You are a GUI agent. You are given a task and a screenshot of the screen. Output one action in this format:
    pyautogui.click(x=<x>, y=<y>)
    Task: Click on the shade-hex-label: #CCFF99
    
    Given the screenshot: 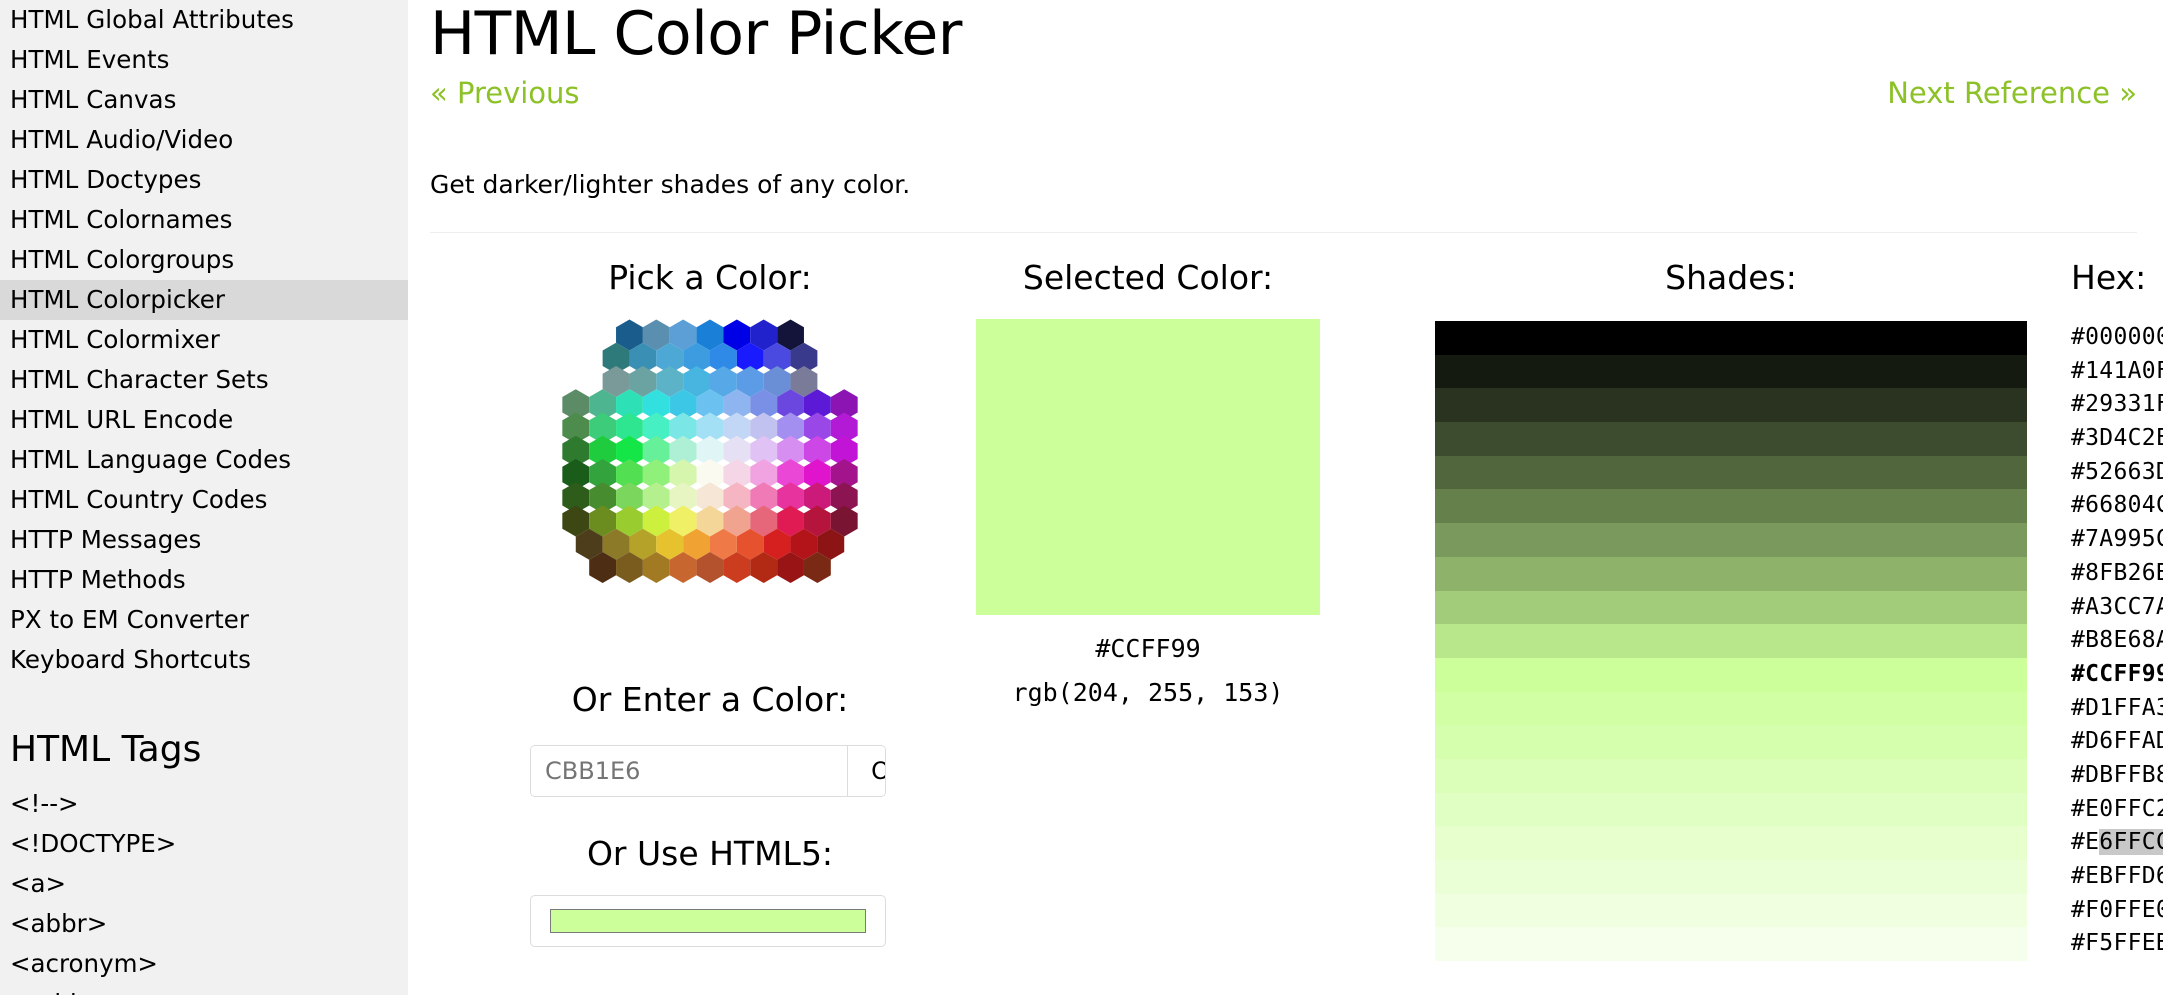 What is the action you would take?
    pyautogui.click(x=2117, y=673)
    